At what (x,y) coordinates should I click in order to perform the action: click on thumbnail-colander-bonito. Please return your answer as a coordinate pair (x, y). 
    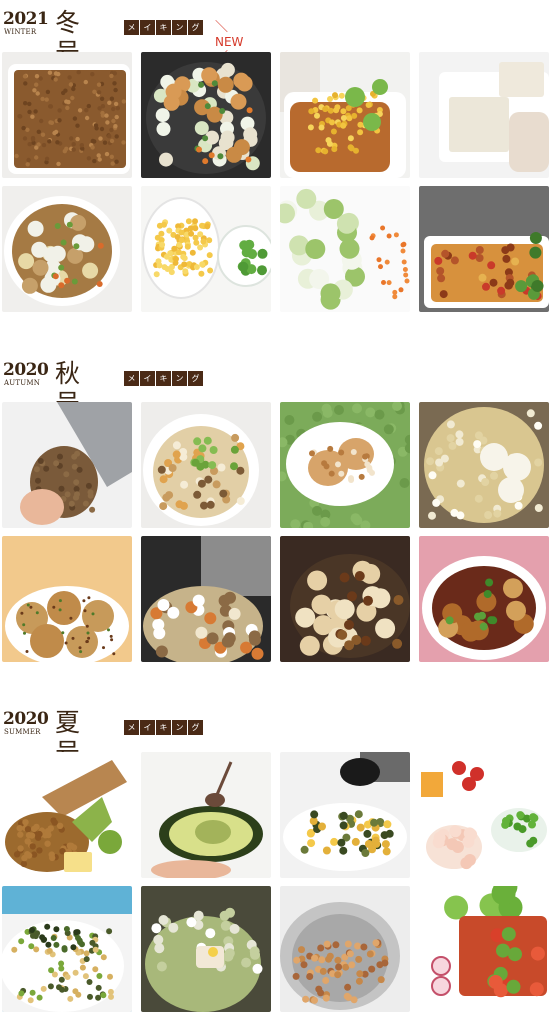
    Looking at the image, I should click on (345, 949).